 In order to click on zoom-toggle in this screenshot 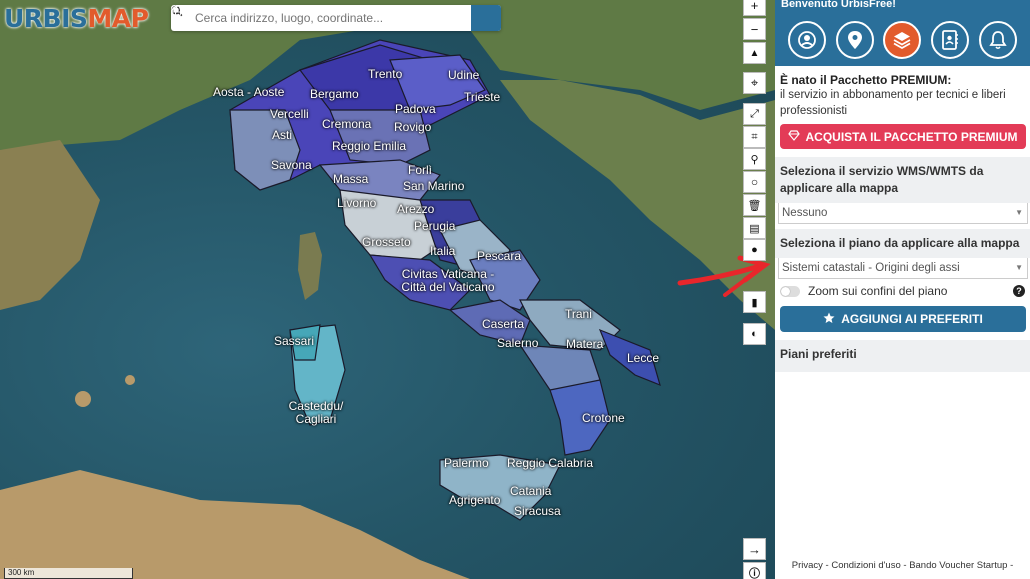, I will do `click(790, 291)`.